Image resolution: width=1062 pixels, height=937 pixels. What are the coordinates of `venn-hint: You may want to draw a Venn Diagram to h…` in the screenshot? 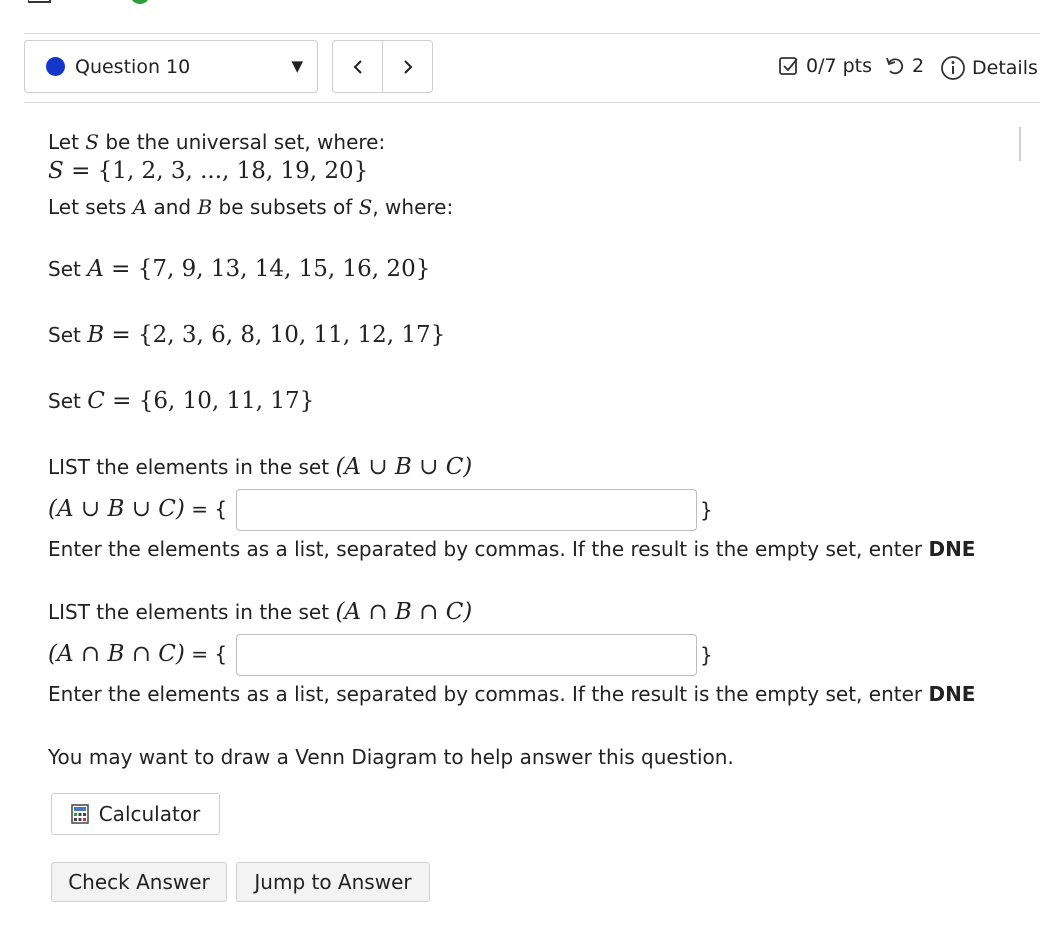 It's located at (391, 757).